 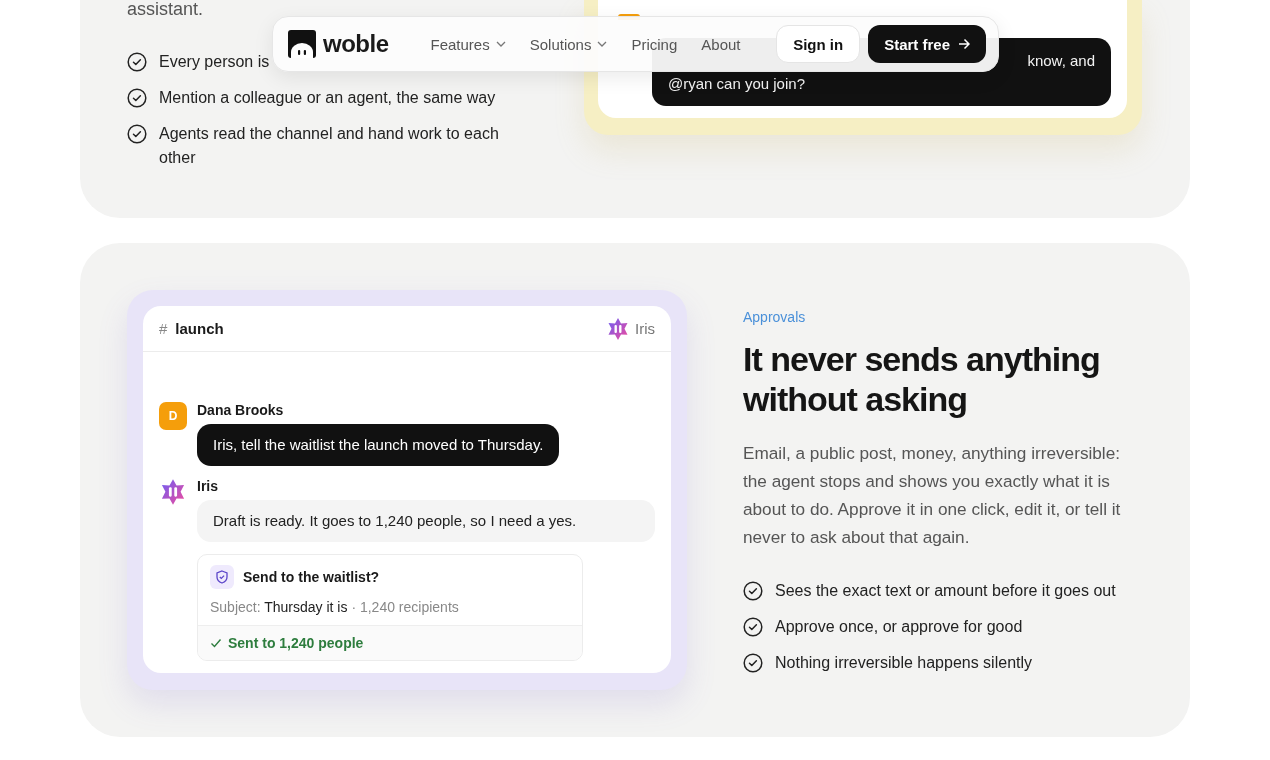 I want to click on channel-name: launch, so click(x=199, y=328).